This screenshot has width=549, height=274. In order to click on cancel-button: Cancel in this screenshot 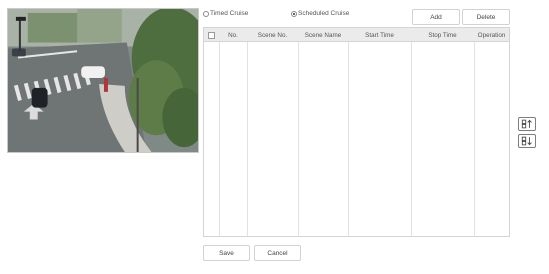, I will do `click(277, 253)`.